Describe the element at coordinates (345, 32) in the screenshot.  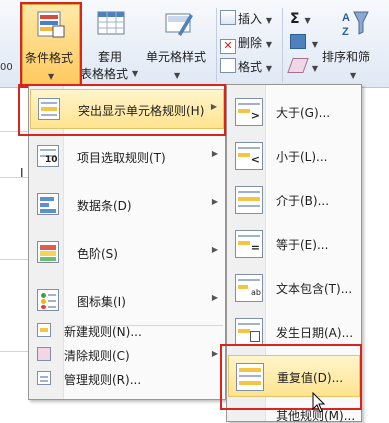
I see `svg-text: Z` at that location.